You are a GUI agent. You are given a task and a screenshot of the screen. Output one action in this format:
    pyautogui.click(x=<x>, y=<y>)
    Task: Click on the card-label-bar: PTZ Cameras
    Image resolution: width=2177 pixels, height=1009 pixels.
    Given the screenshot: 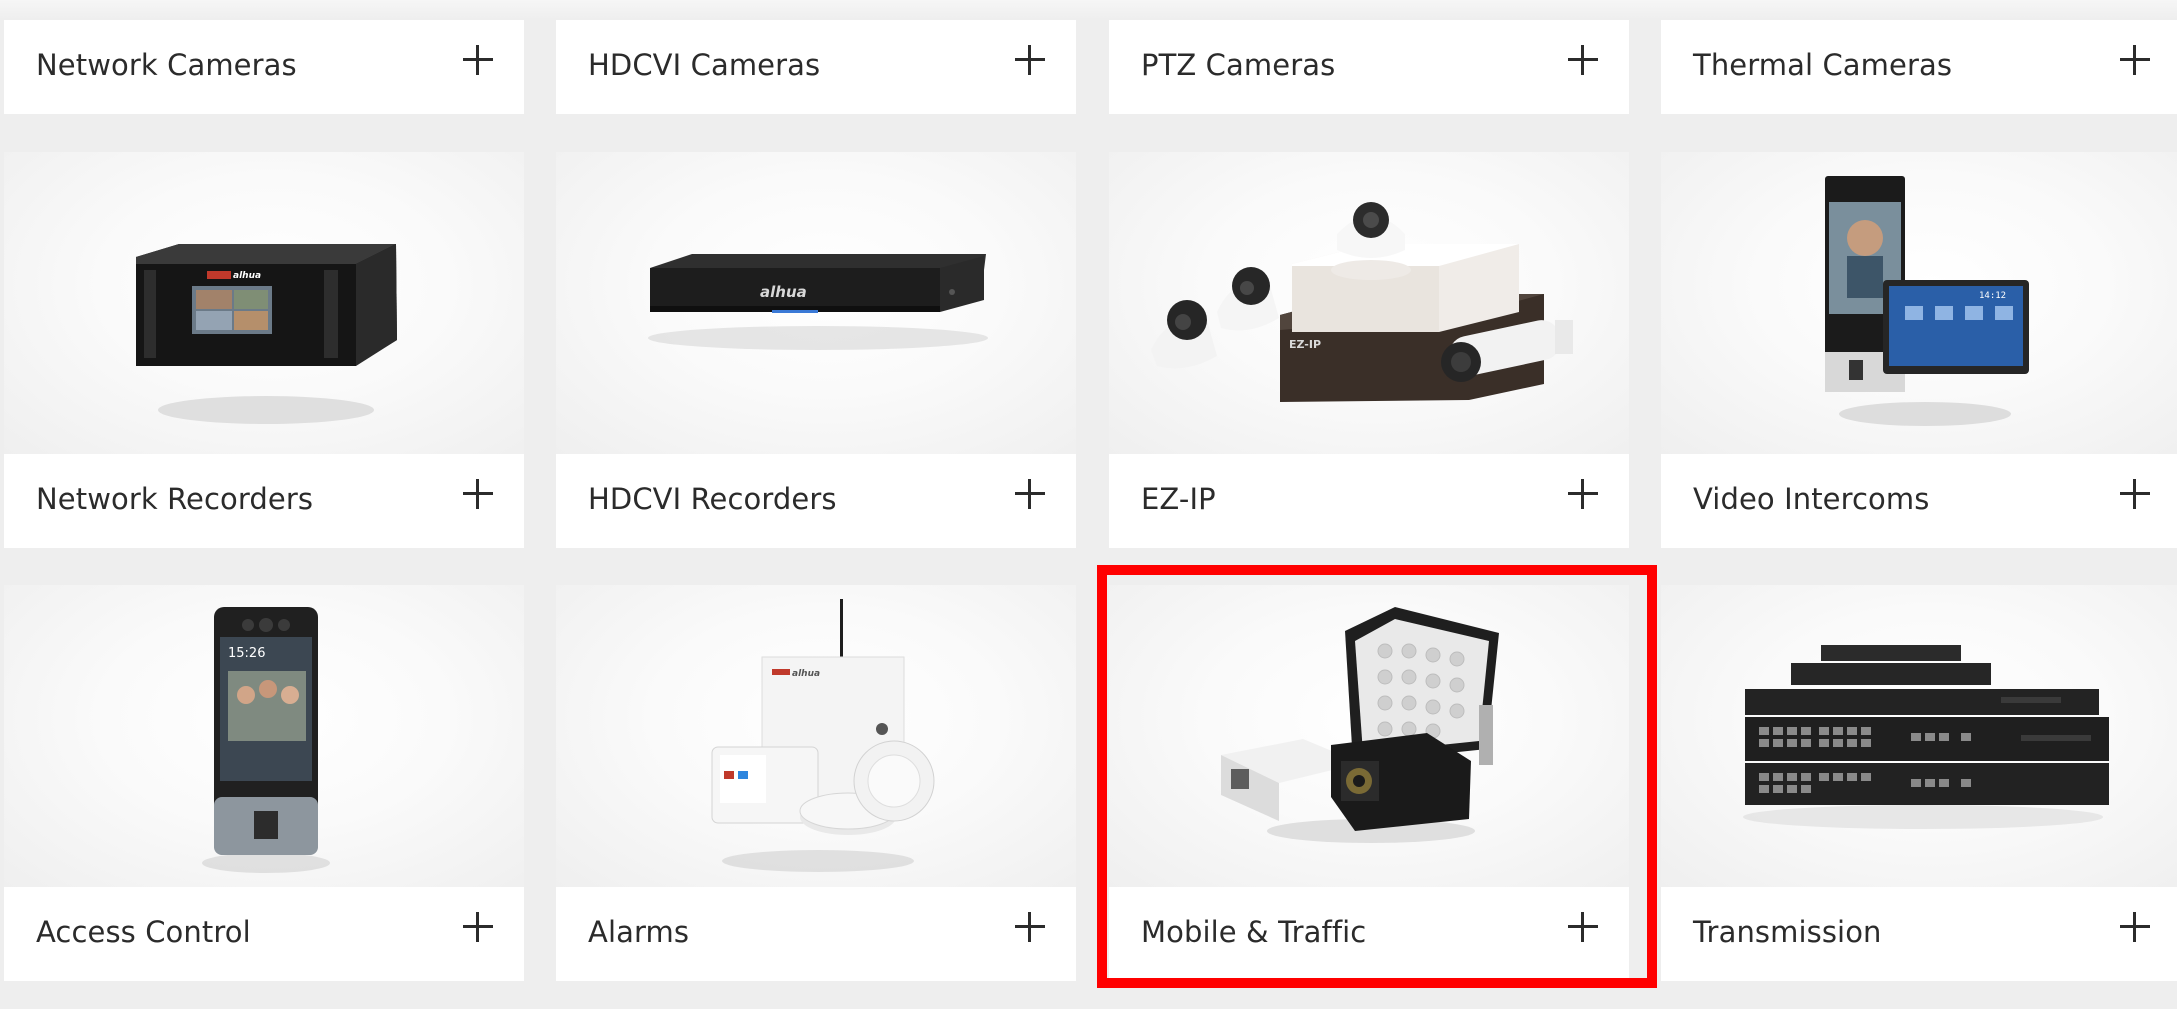 What is the action you would take?
    pyautogui.click(x=1369, y=67)
    